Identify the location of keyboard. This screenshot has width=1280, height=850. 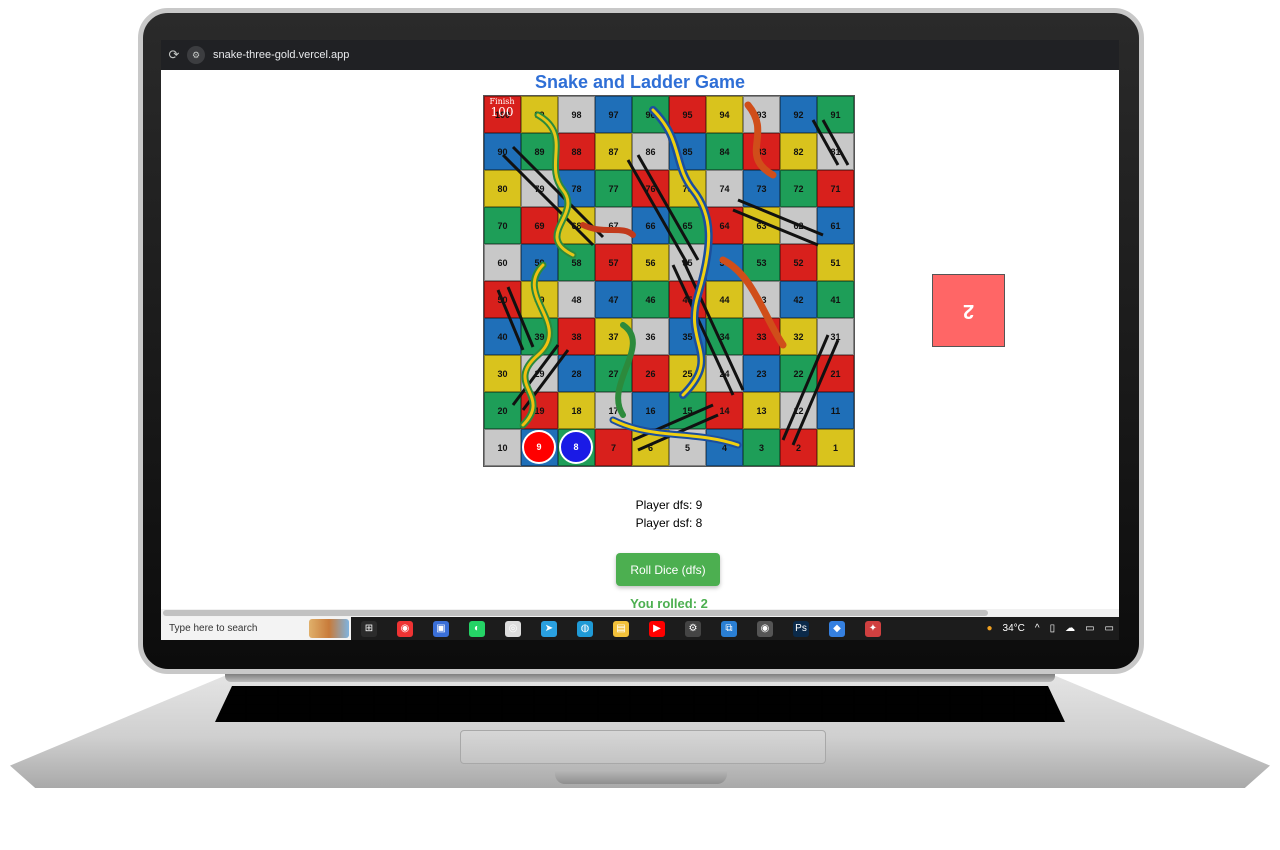
(640, 704).